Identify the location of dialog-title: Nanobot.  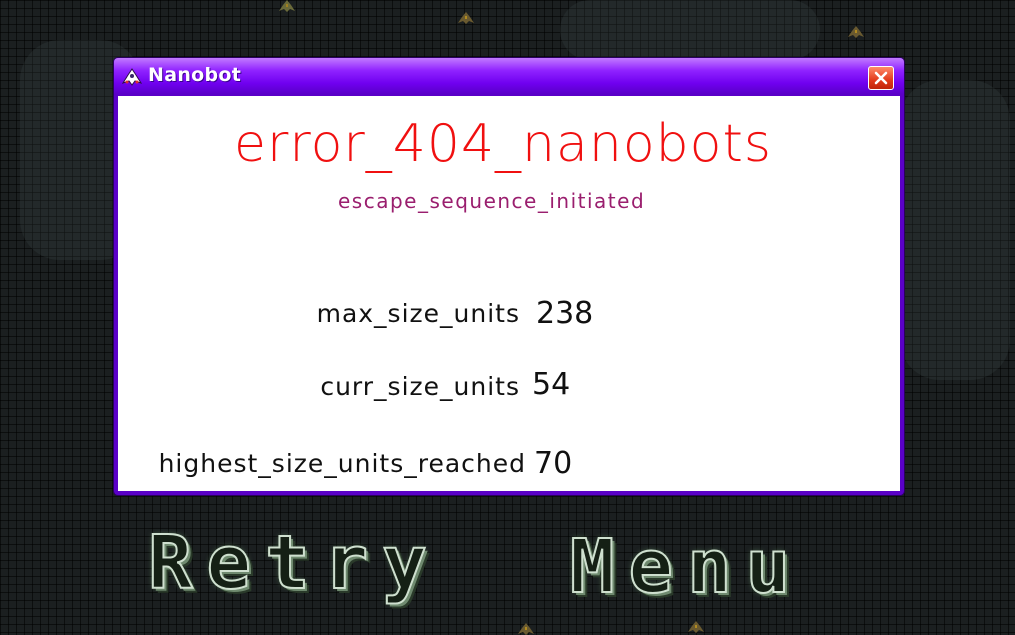
(195, 75).